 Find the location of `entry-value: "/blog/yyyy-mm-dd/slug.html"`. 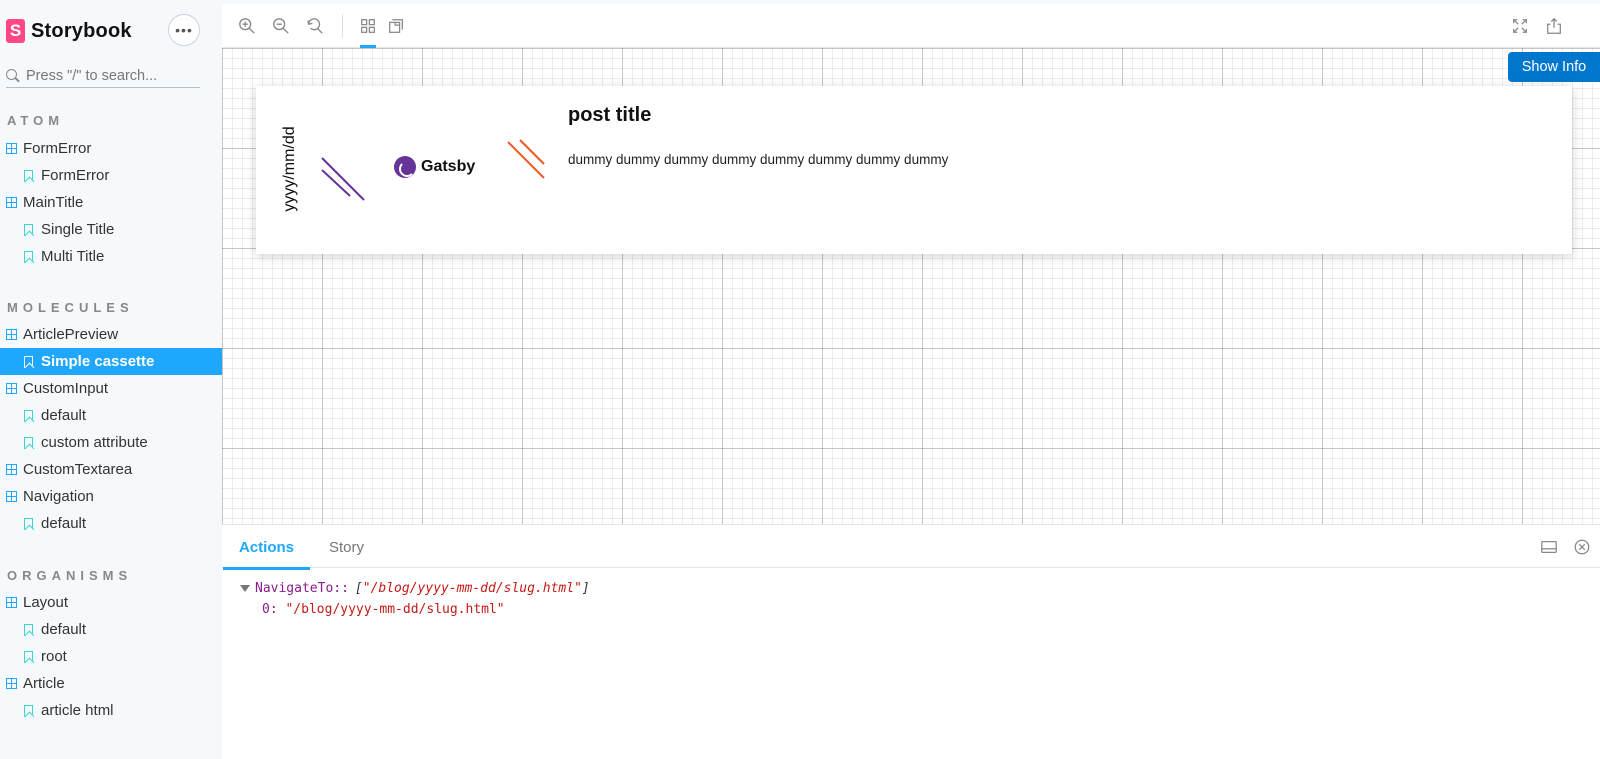

entry-value: "/blog/yyyy-mm-dd/slug.html" is located at coordinates (395, 609).